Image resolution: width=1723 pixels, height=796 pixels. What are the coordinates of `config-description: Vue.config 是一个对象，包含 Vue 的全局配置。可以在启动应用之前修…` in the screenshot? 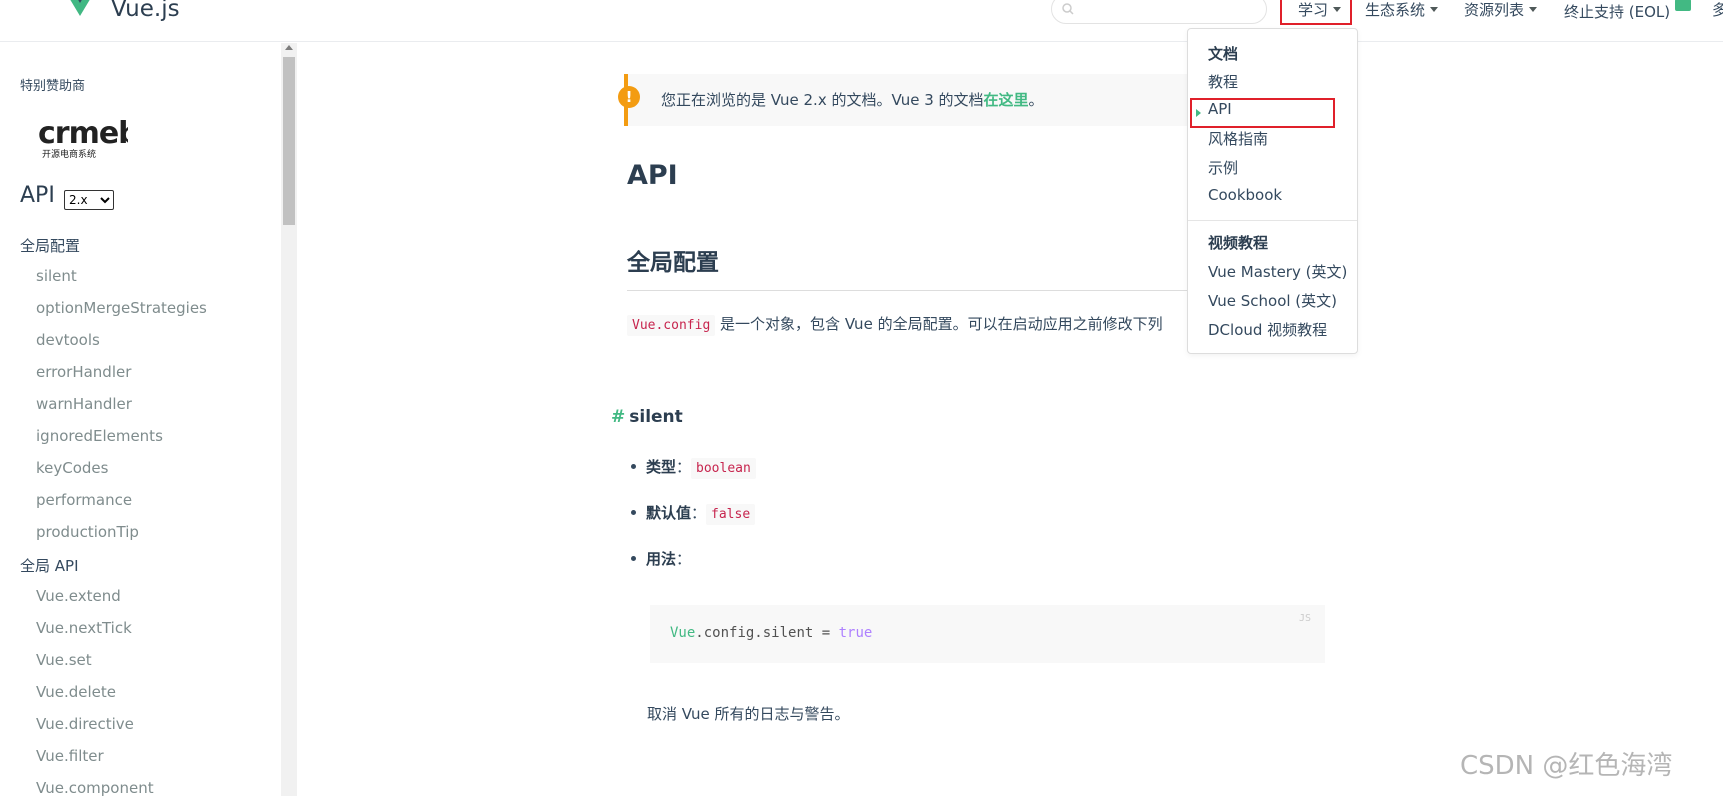 It's located at (895, 324).